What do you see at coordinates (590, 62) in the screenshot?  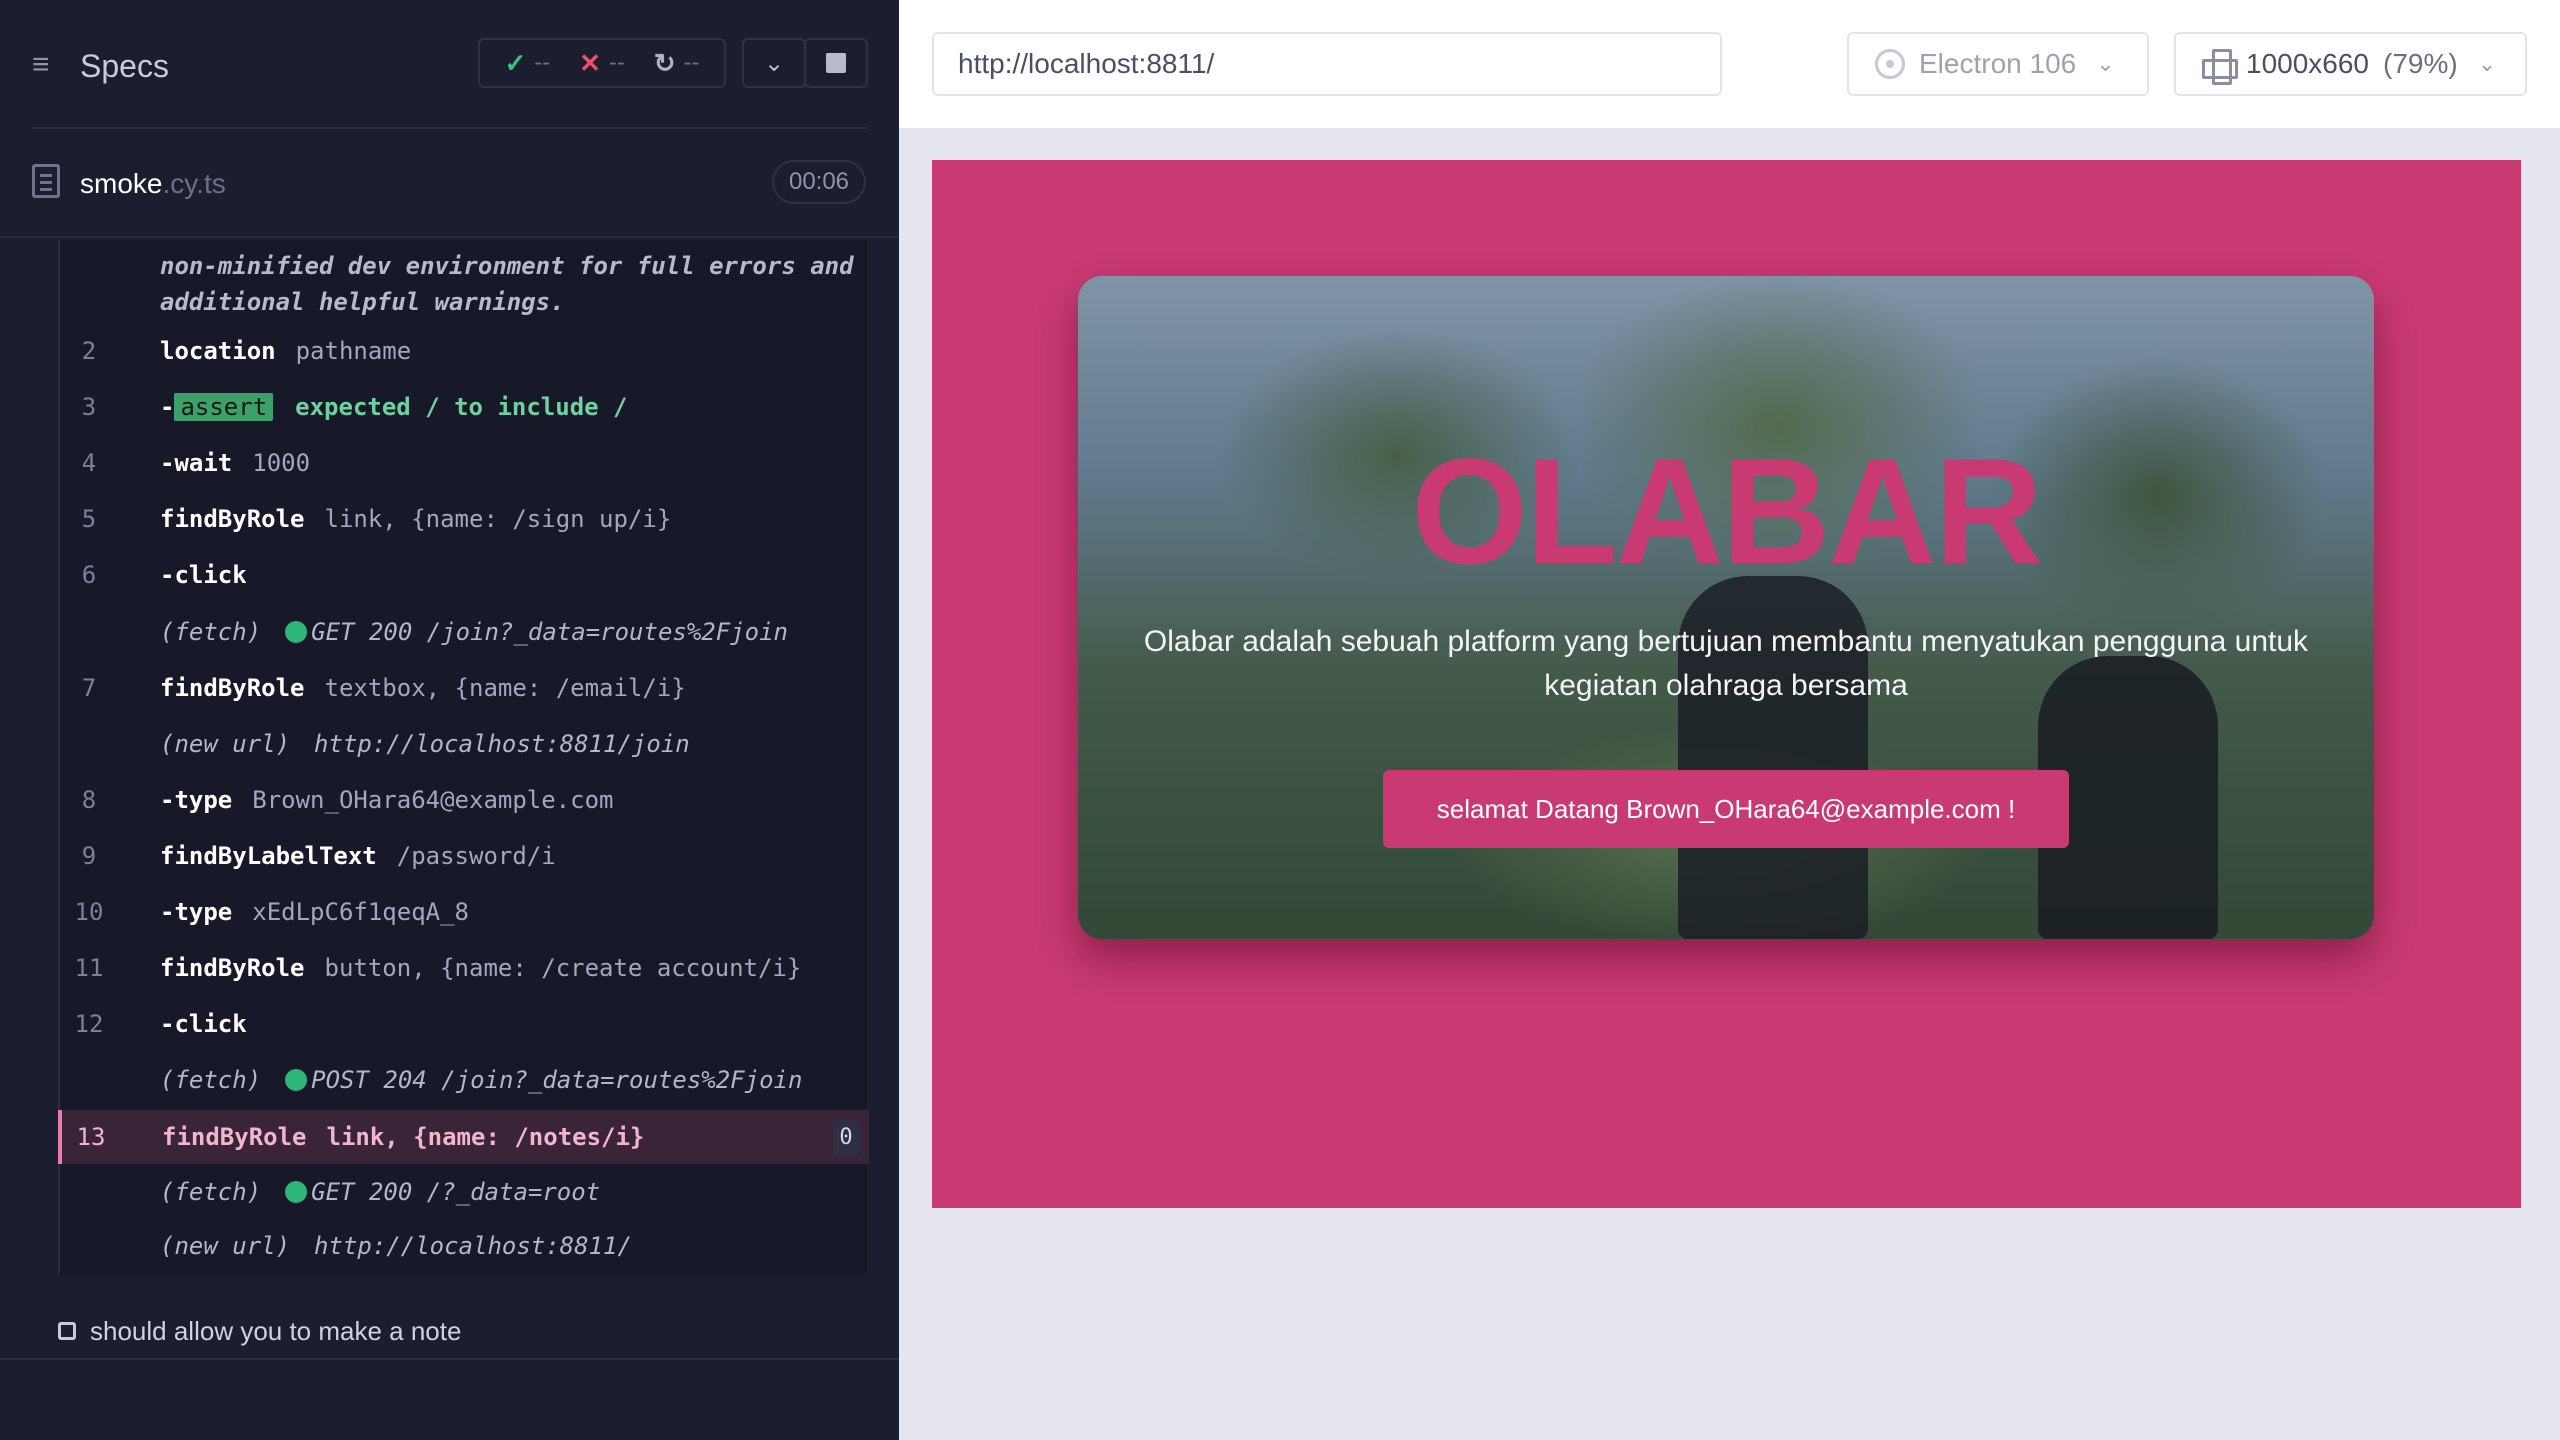 I see `x-icon: ✕` at bounding box center [590, 62].